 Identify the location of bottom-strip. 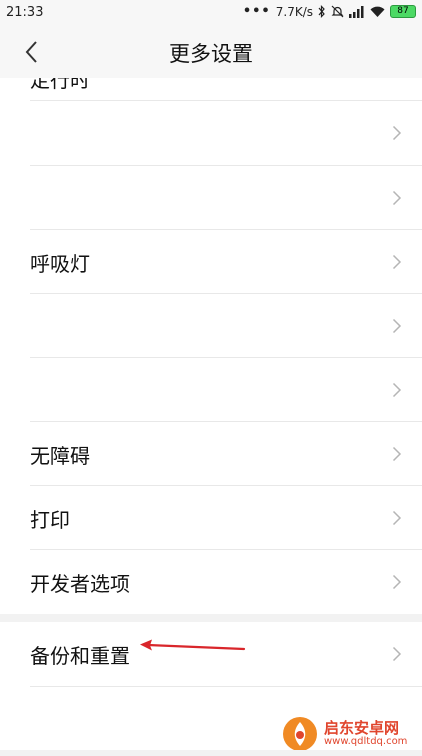
(211, 753).